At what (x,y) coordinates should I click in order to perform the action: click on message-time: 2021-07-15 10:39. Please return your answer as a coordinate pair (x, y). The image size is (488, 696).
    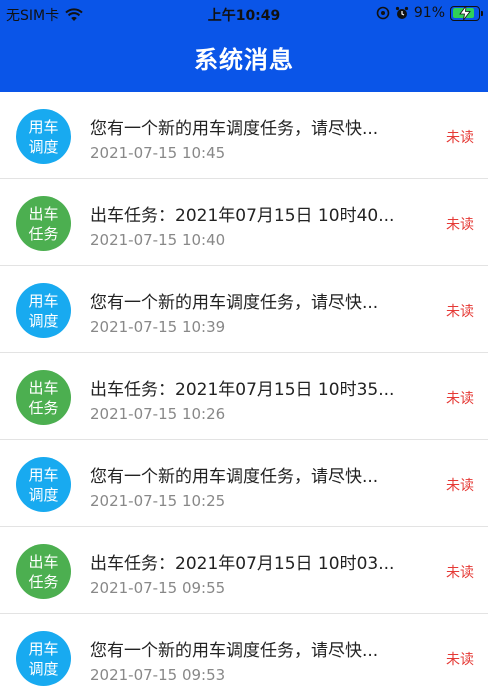
    Looking at the image, I should click on (158, 327).